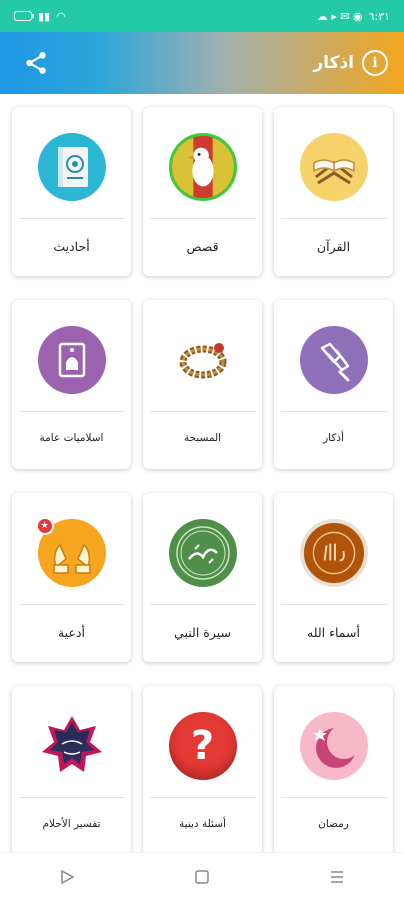 The height and width of the screenshot is (900, 404). I want to click on card-seerah: سيرة النبي, so click(202, 577).